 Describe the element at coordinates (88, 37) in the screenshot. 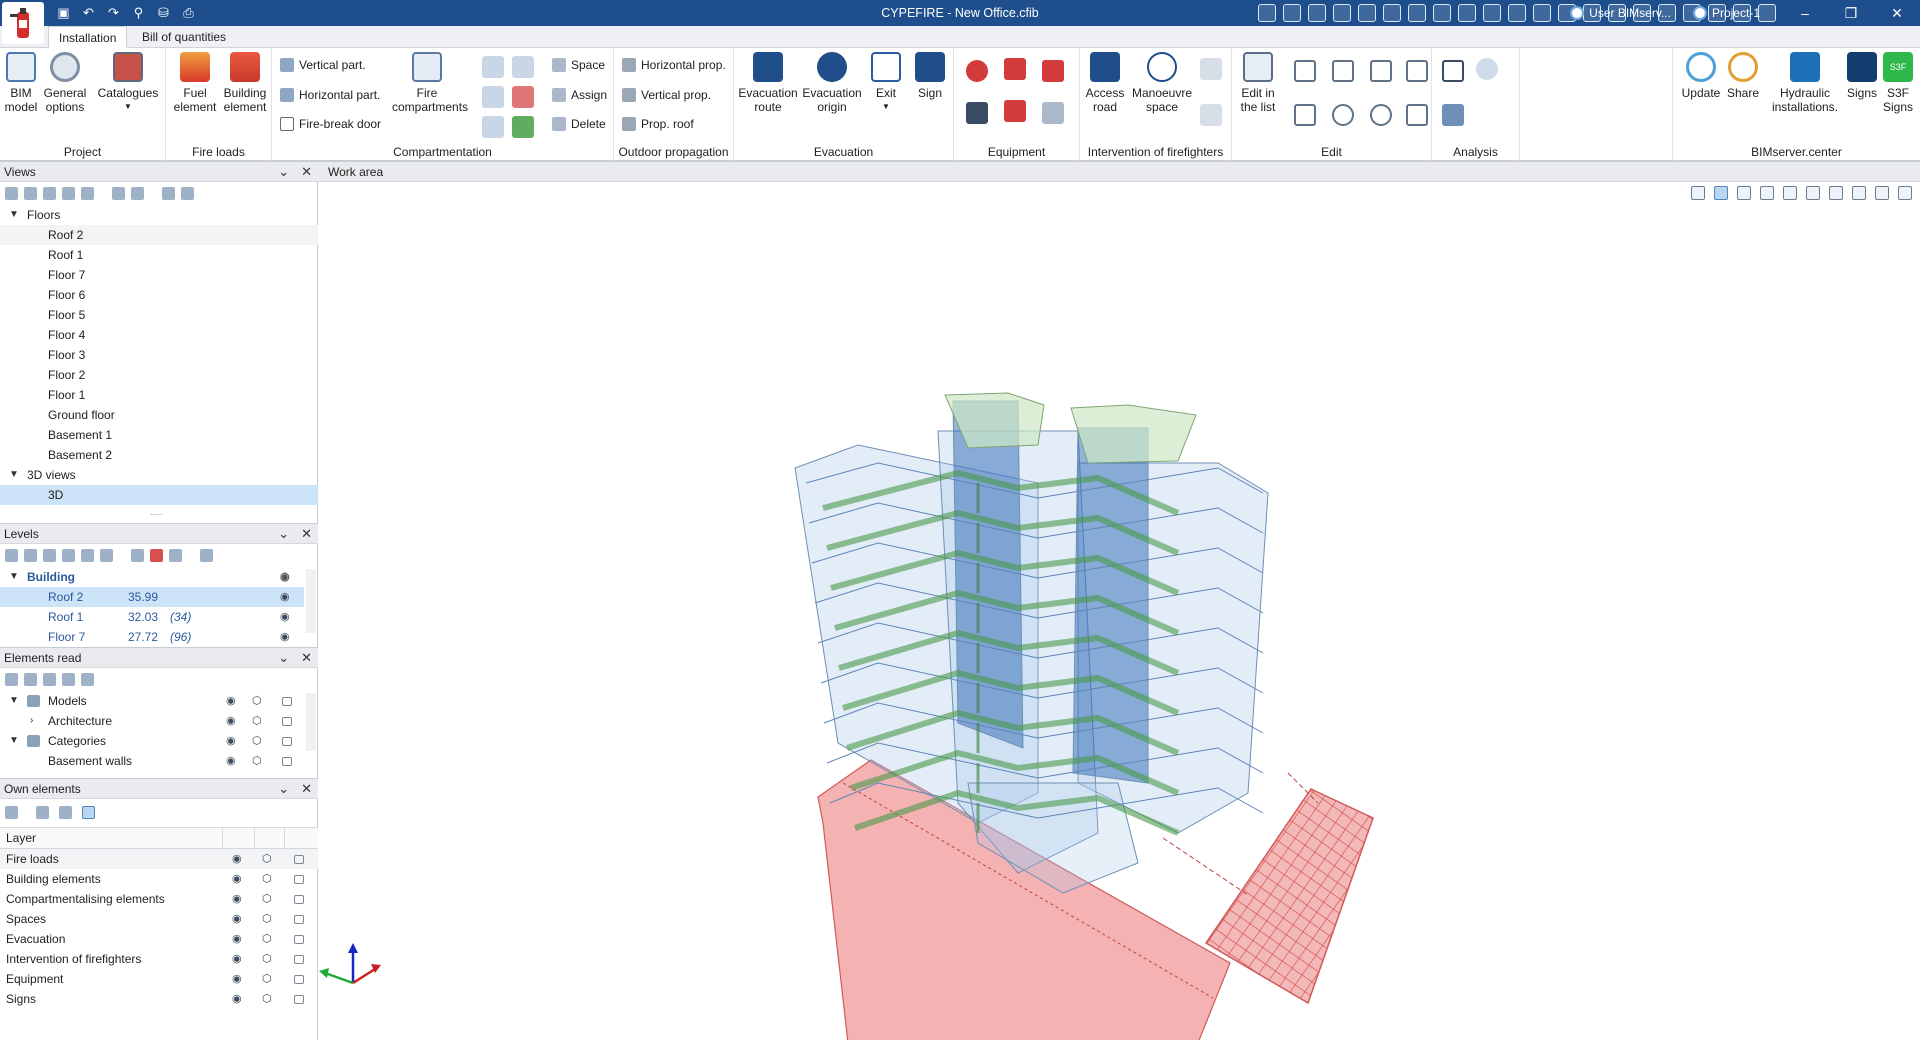

I see `tab-installation: Installation` at that location.